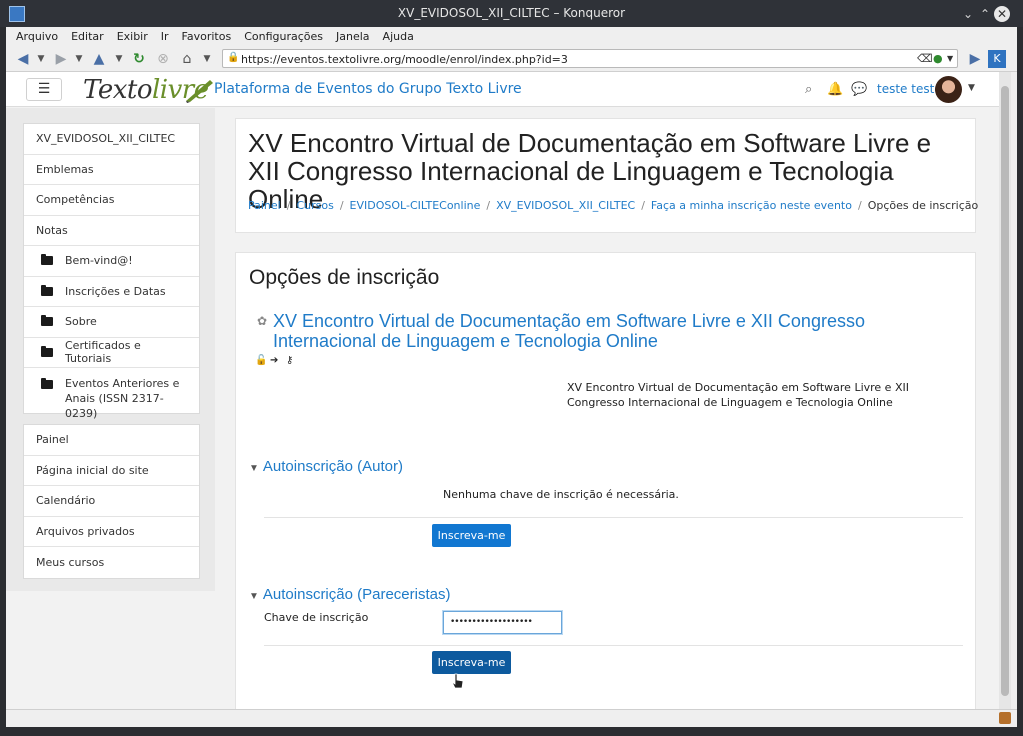 This screenshot has width=1023, height=736. Describe the element at coordinates (207, 36) in the screenshot. I see `menu-favoritos: Favoritos` at that location.